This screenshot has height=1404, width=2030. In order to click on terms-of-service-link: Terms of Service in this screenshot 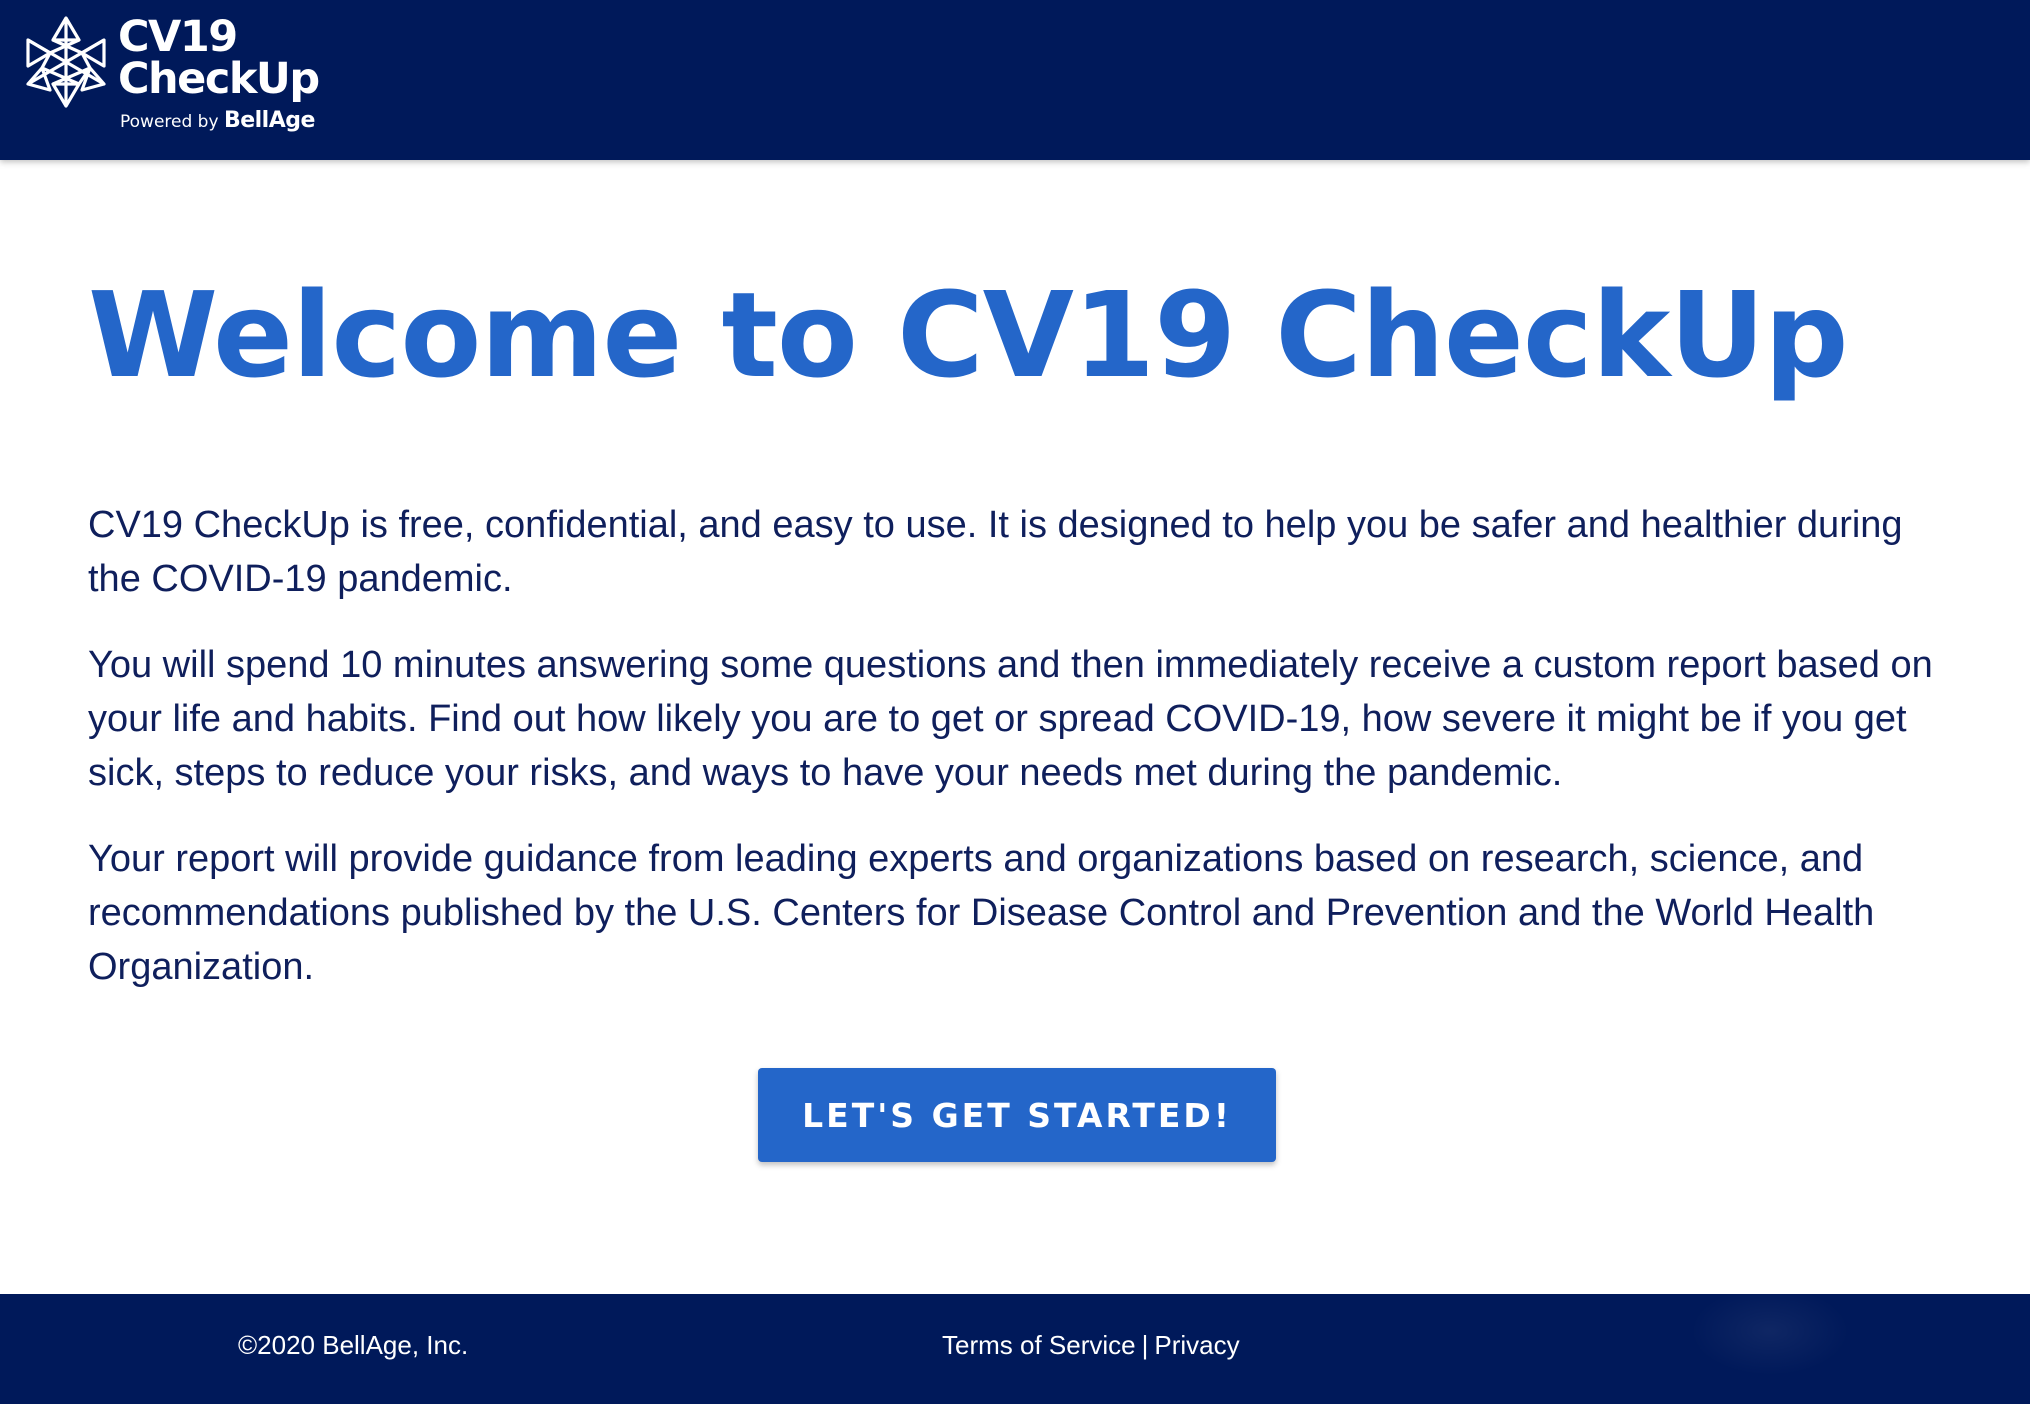, I will do `click(1039, 1345)`.